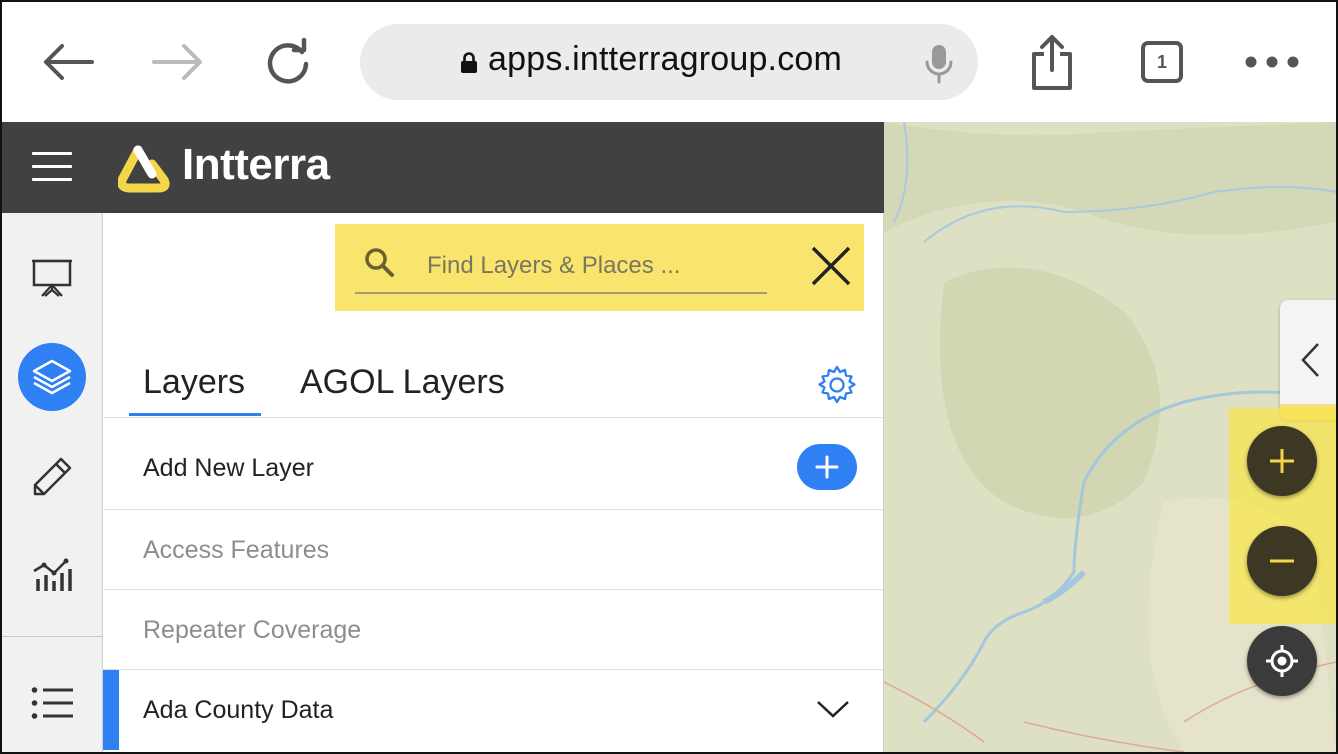  What do you see at coordinates (837, 385) in the screenshot?
I see `gear-icon` at bounding box center [837, 385].